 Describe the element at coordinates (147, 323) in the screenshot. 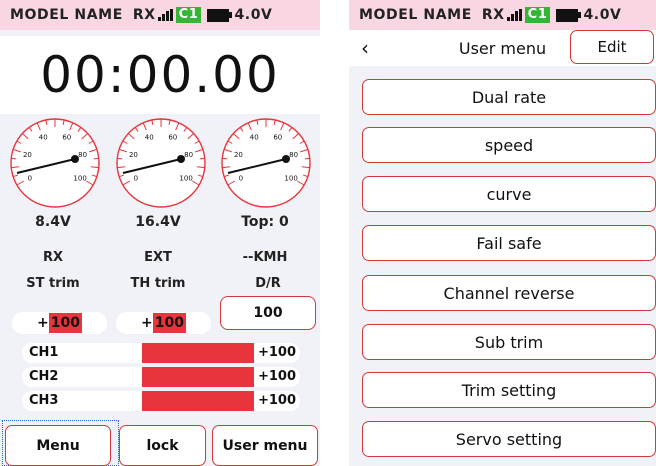

I see `th-trim-sign: +` at that location.